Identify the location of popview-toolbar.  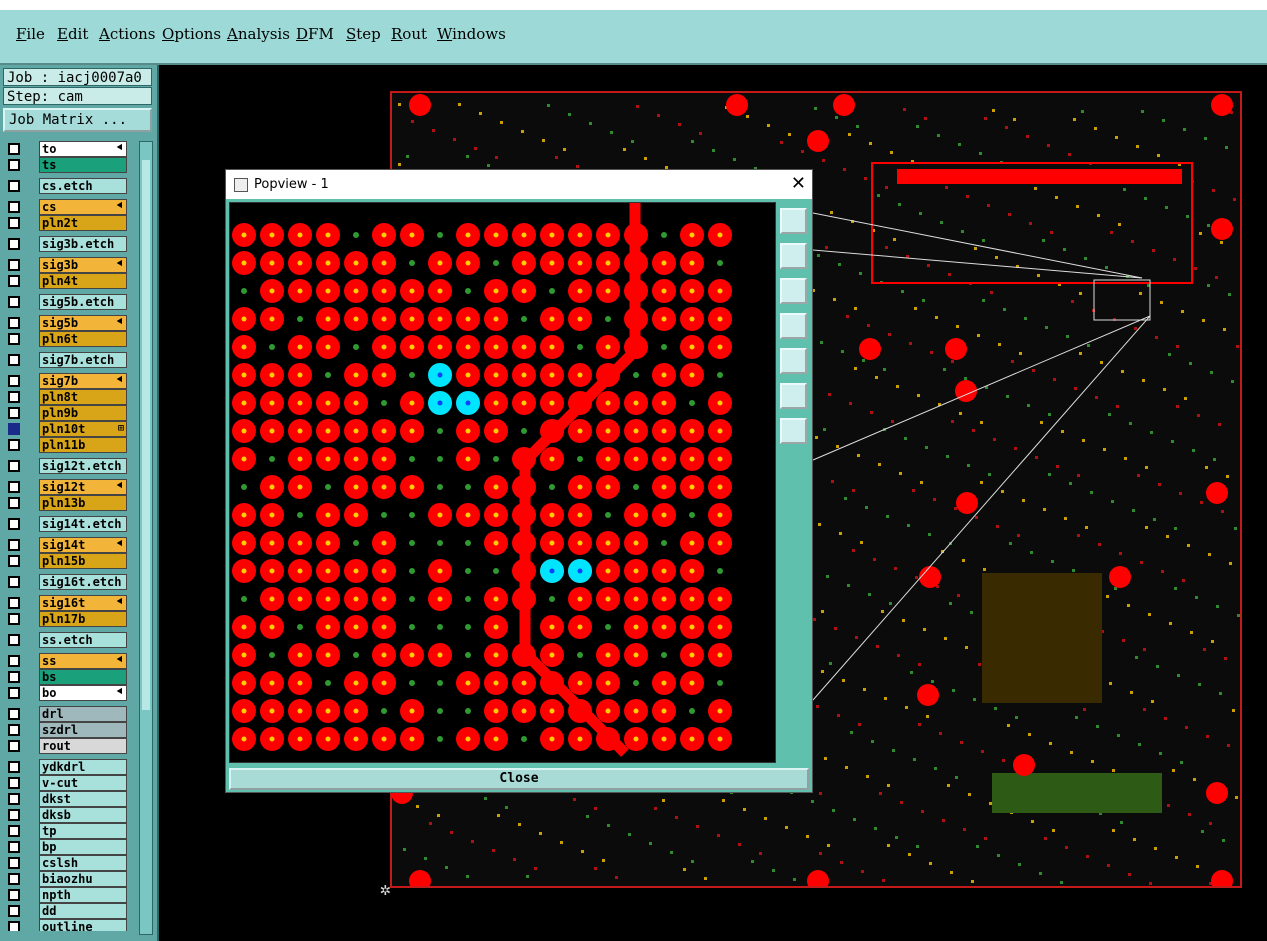
(794, 482).